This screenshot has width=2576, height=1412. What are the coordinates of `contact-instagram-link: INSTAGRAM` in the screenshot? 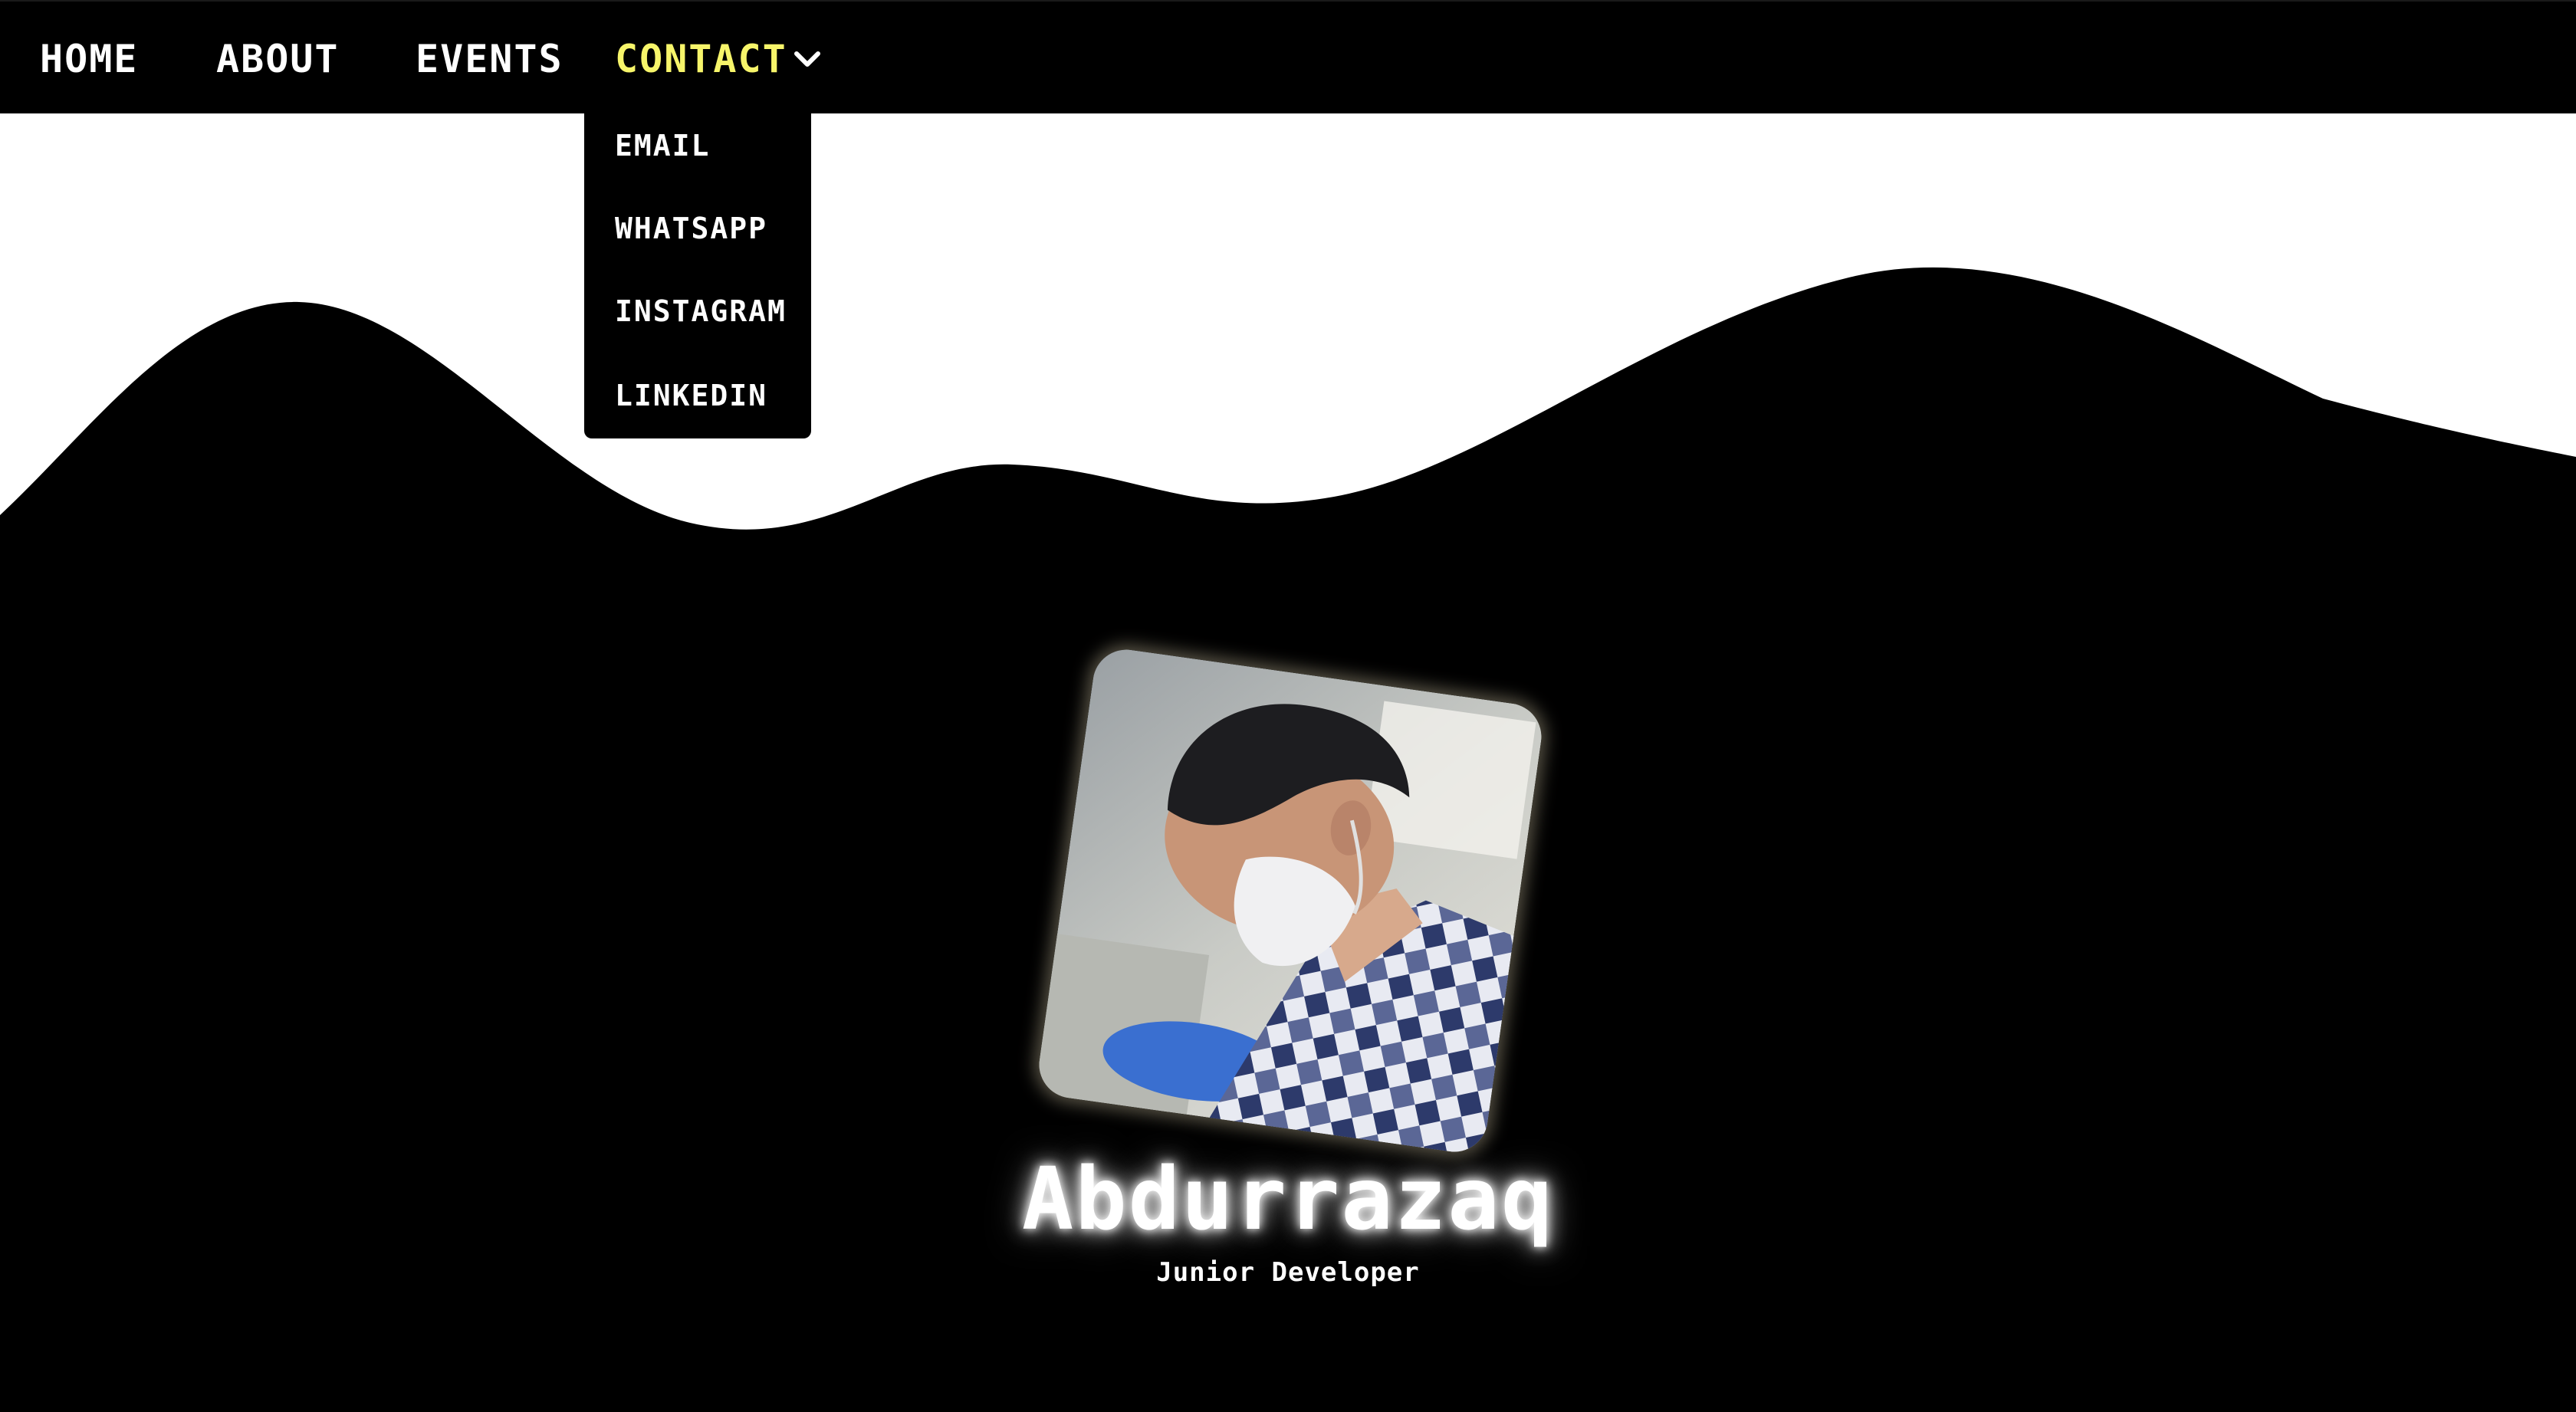 It's located at (701, 311).